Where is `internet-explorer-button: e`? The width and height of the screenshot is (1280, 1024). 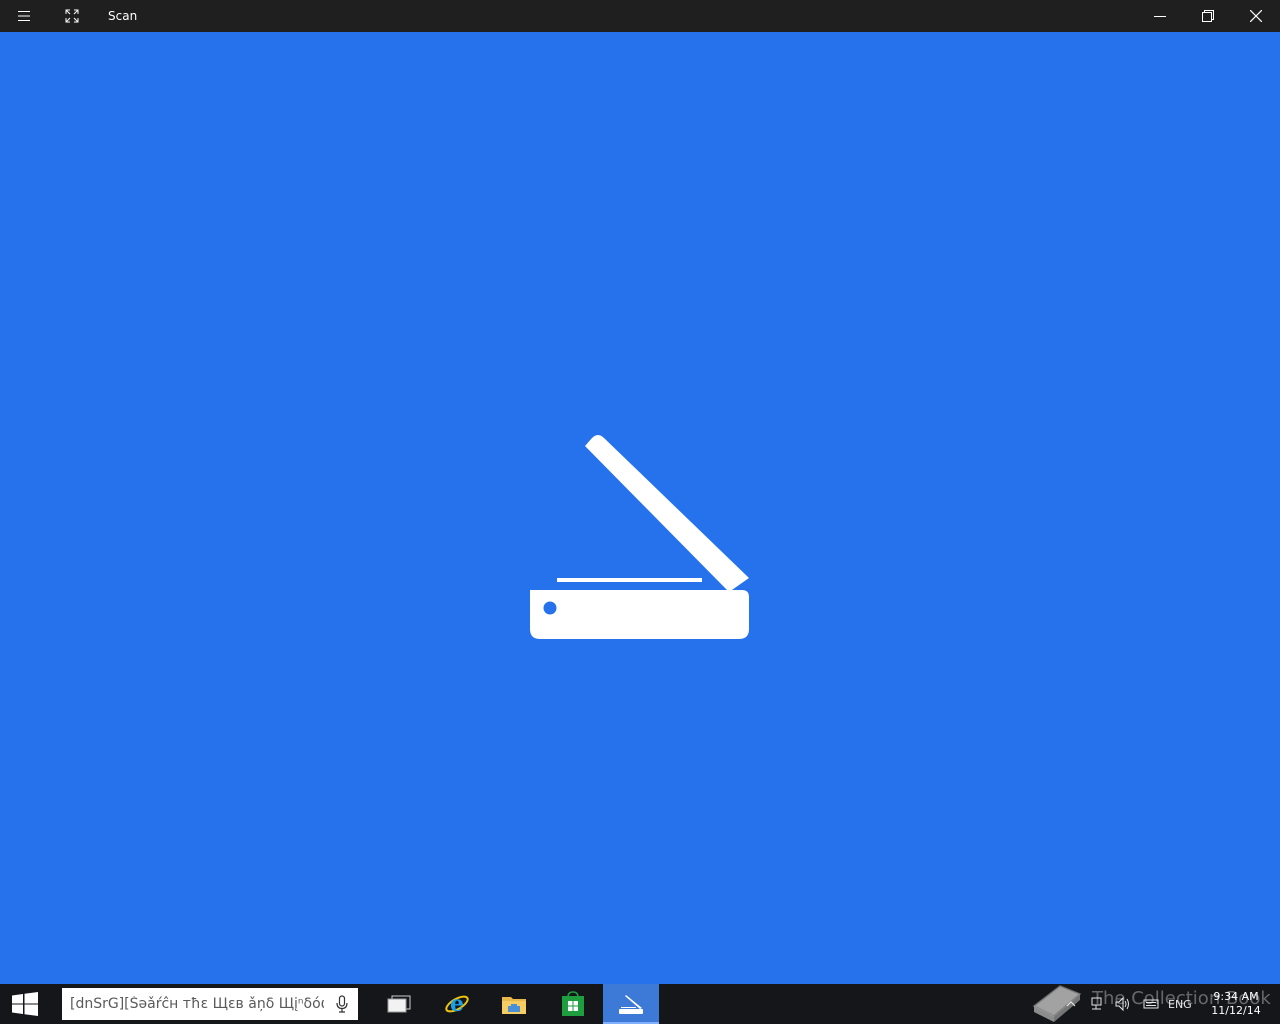 internet-explorer-button: e is located at coordinates (457, 1004).